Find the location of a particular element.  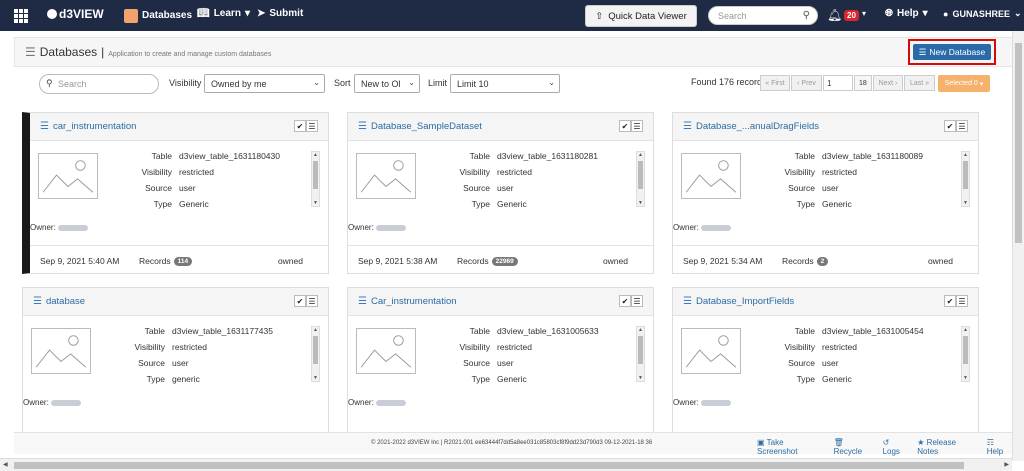

database-icon is located at coordinates (131, 15).